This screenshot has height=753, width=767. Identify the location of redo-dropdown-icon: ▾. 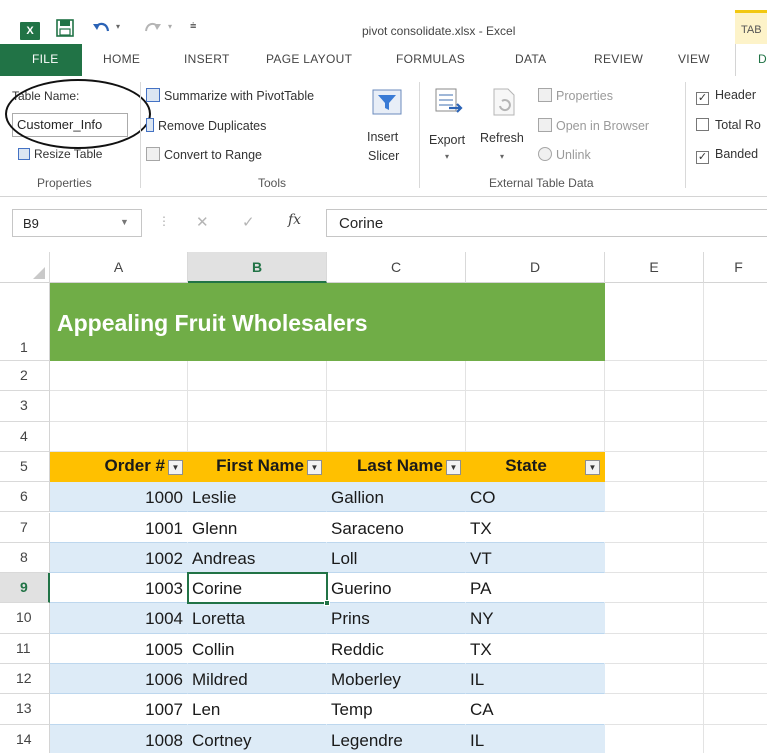
(170, 26).